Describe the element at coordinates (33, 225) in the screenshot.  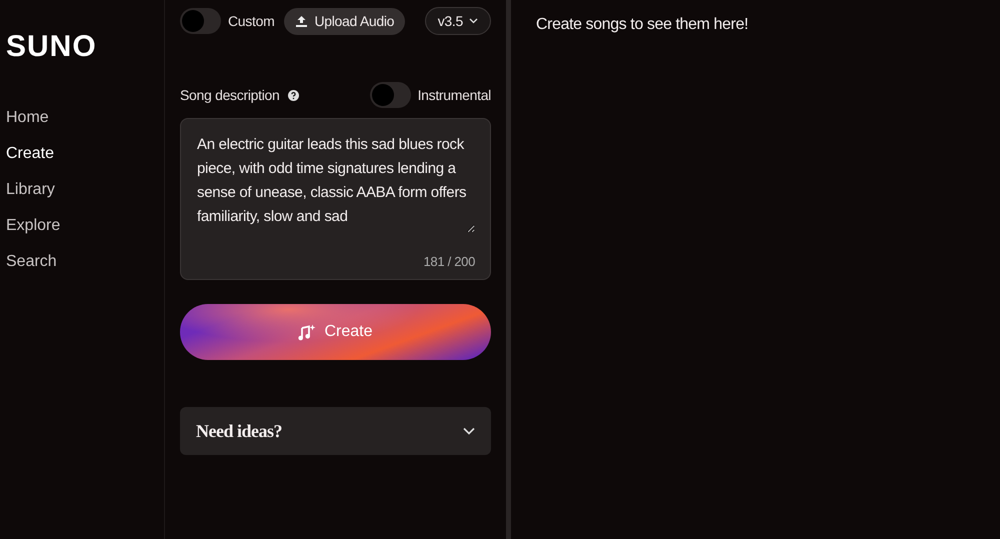
I see `nav-item: Explore` at that location.